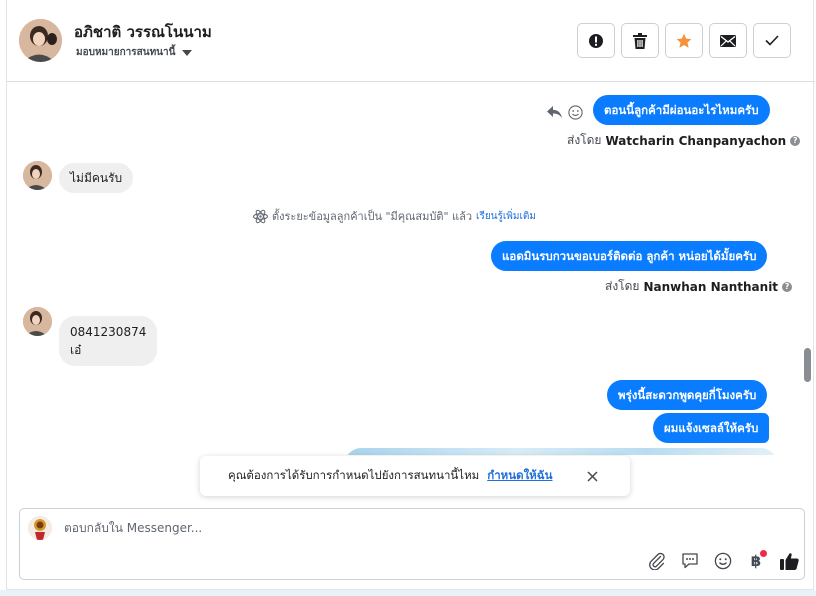  I want to click on assign-label: มอบหมายการสนทนานี้, so click(126, 52).